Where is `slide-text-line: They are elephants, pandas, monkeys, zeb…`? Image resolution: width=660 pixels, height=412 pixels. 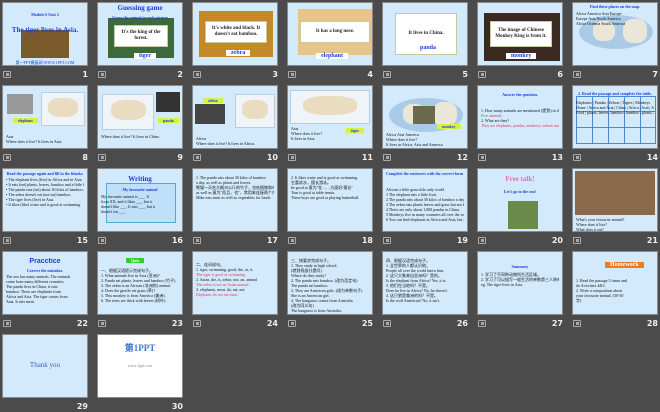
slide-text-line: They are elephants, pandas, monkeys, zeb… is located at coordinates (520, 125).